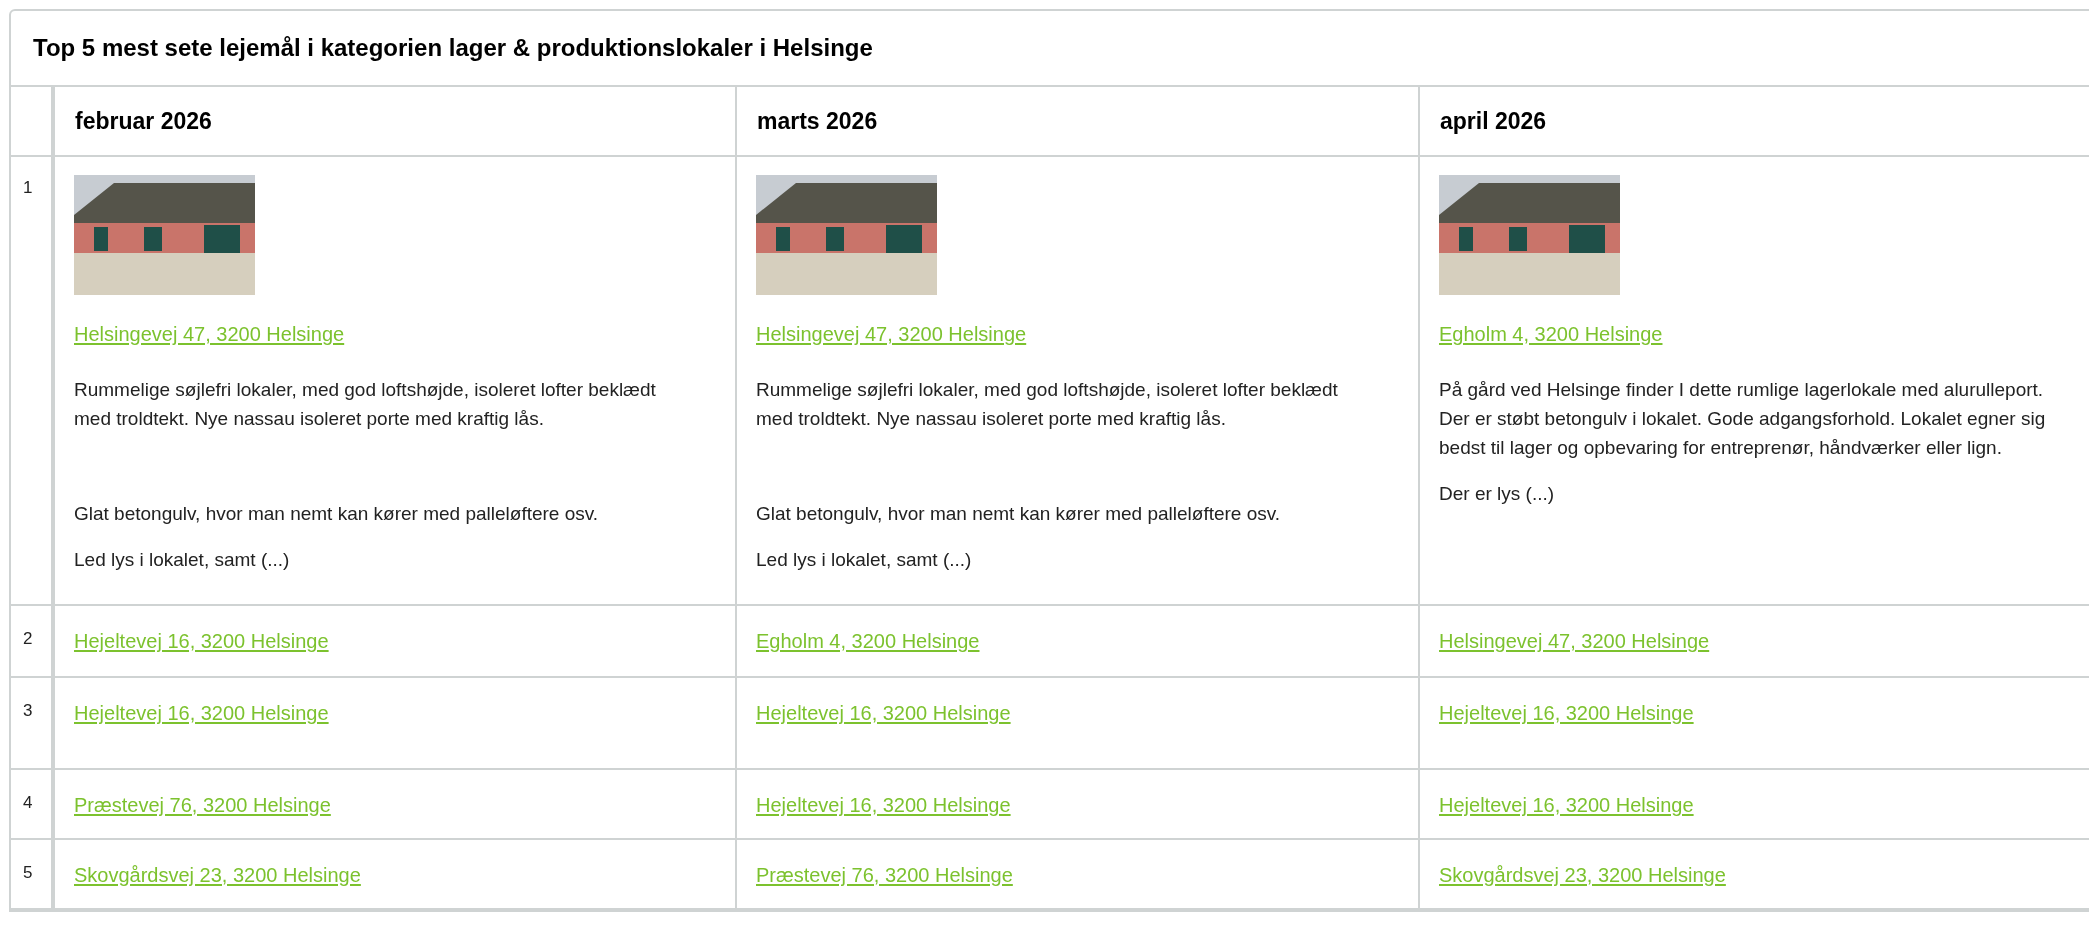 The image size is (2089, 927). Describe the element at coordinates (453, 48) in the screenshot. I see `table-title: Top 5 mest sete lejemål i kategorien lager & produktionslokaler i Helsinge` at that location.